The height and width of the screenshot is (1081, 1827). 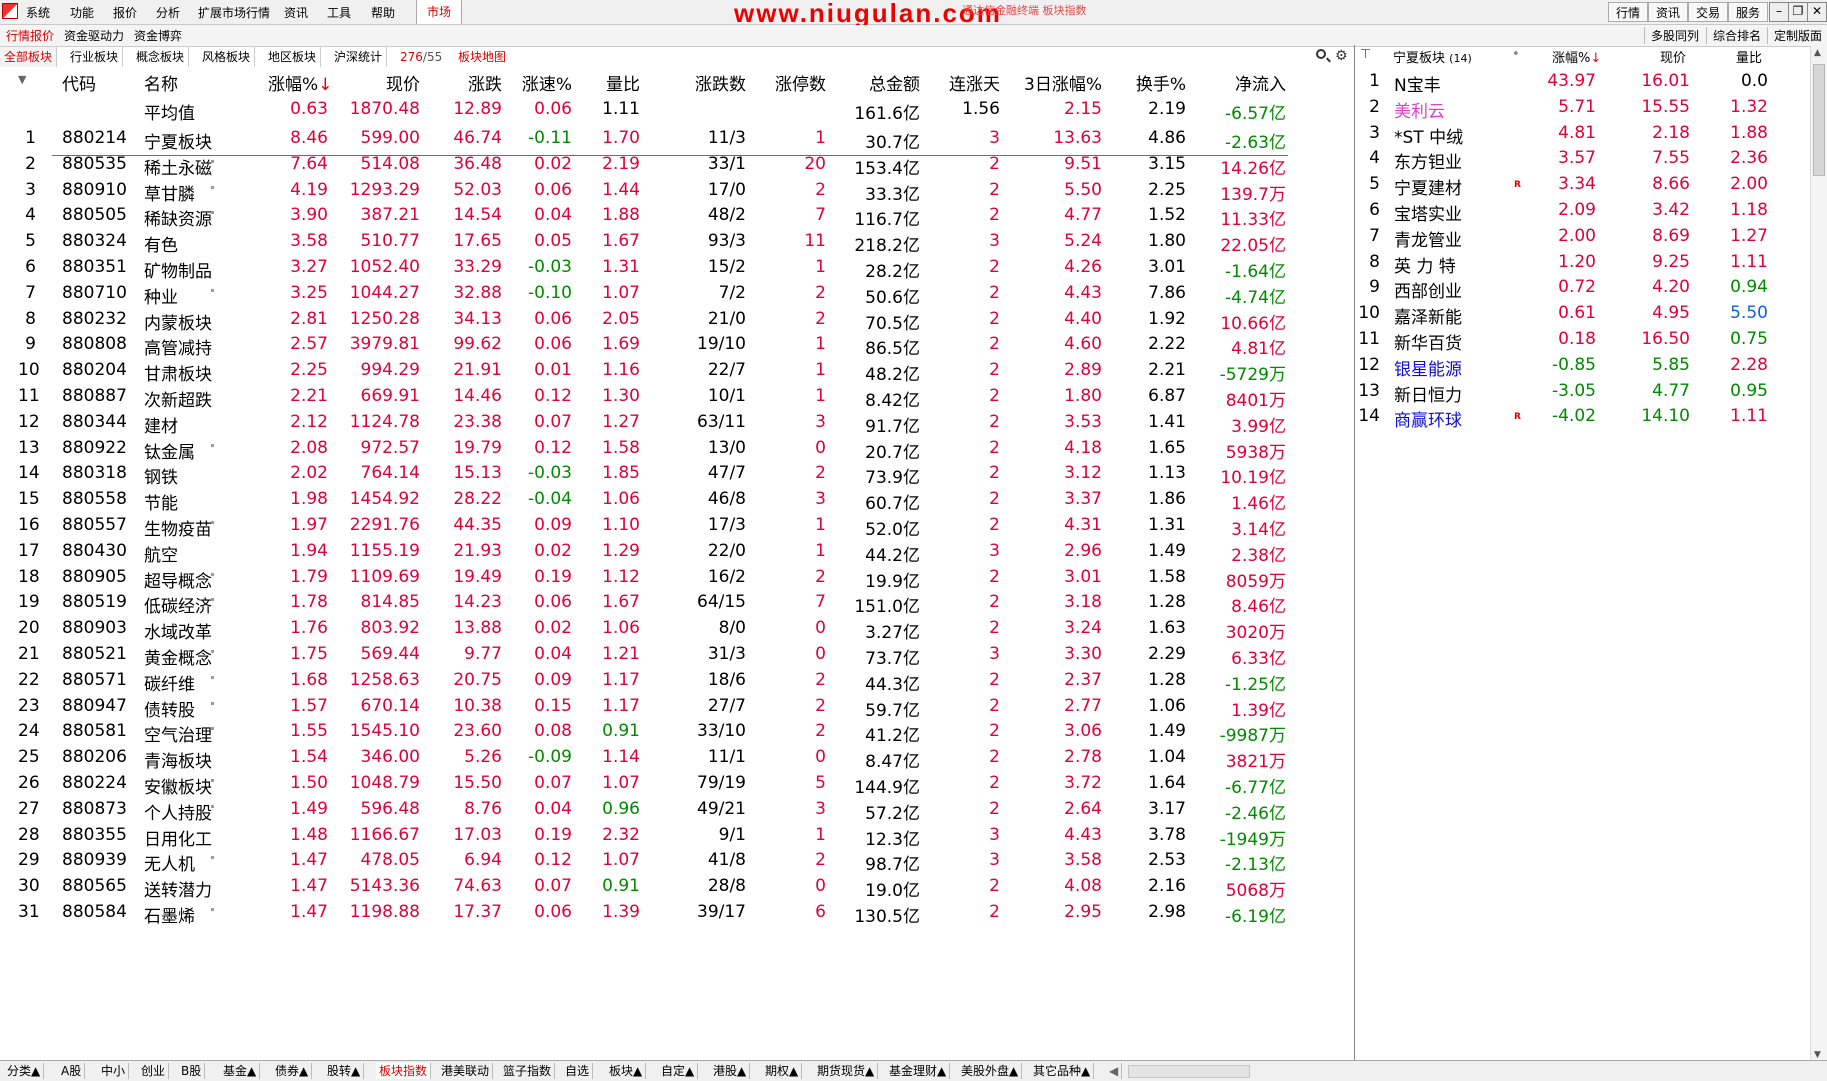 What do you see at coordinates (1817, 1055) in the screenshot?
I see `scroll-down-icon: ▼` at bounding box center [1817, 1055].